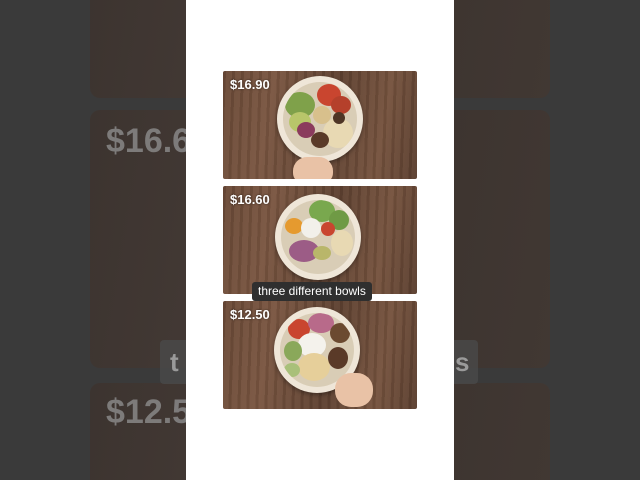  I want to click on background-price-bottom: $12.5, so click(149, 412).